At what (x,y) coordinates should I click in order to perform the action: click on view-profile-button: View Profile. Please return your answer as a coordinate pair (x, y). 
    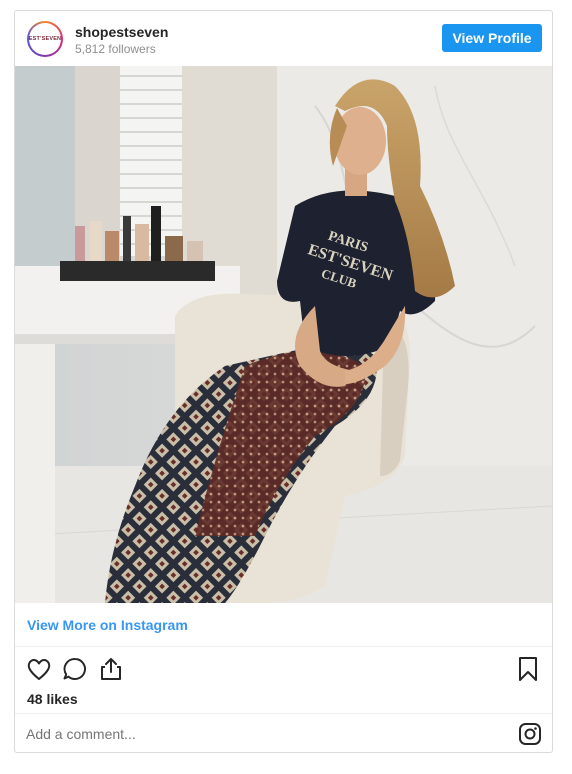
    Looking at the image, I should click on (492, 38).